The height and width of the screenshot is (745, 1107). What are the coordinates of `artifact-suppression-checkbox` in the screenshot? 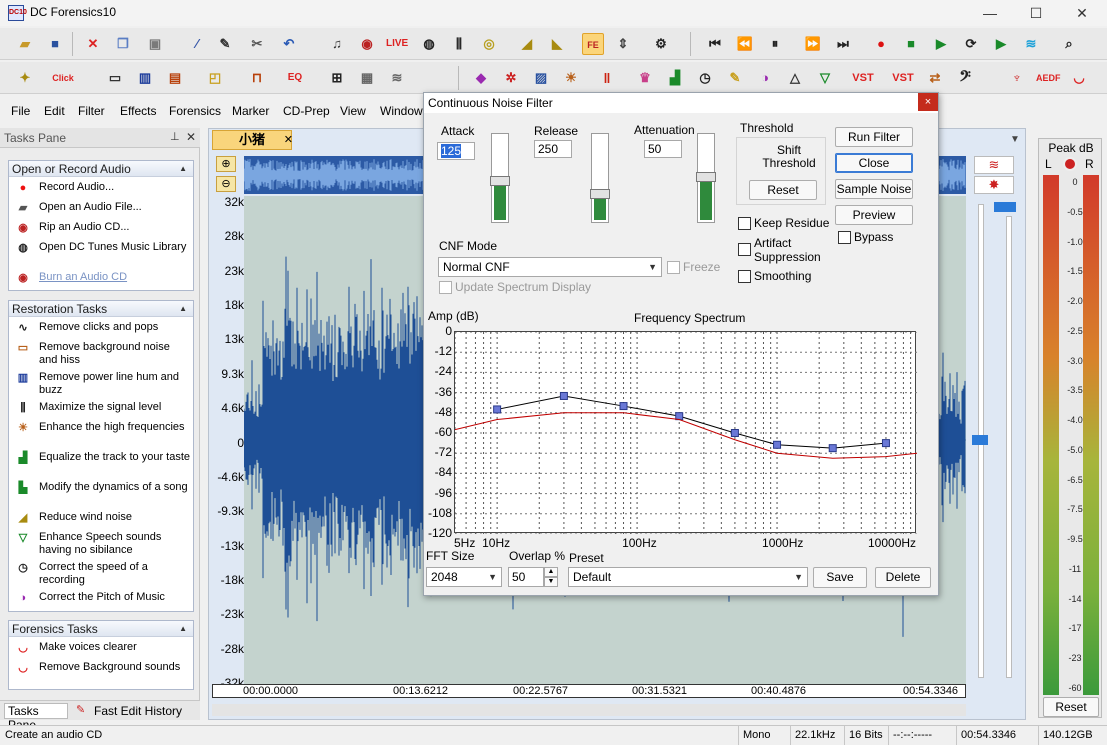 It's located at (744, 249).